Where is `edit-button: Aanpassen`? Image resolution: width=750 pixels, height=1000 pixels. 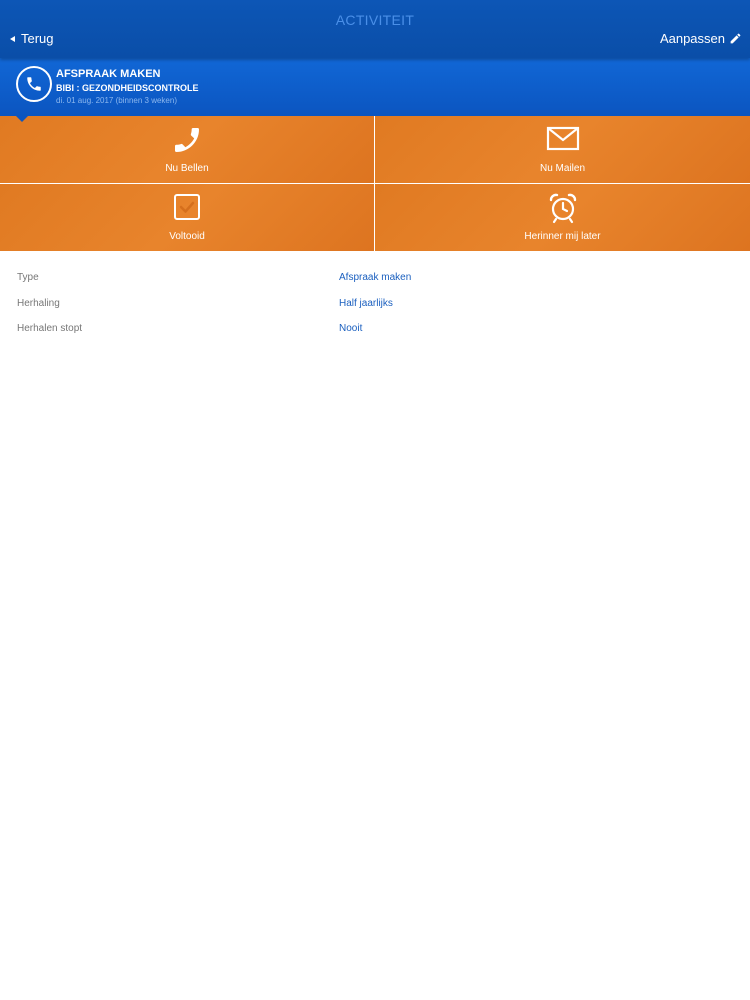 edit-button: Aanpassen is located at coordinates (701, 38).